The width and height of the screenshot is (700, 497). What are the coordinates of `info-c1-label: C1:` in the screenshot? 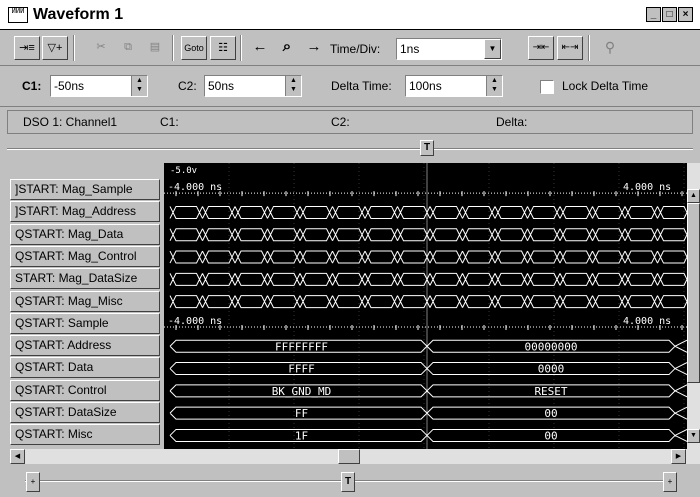 It's located at (169, 122).